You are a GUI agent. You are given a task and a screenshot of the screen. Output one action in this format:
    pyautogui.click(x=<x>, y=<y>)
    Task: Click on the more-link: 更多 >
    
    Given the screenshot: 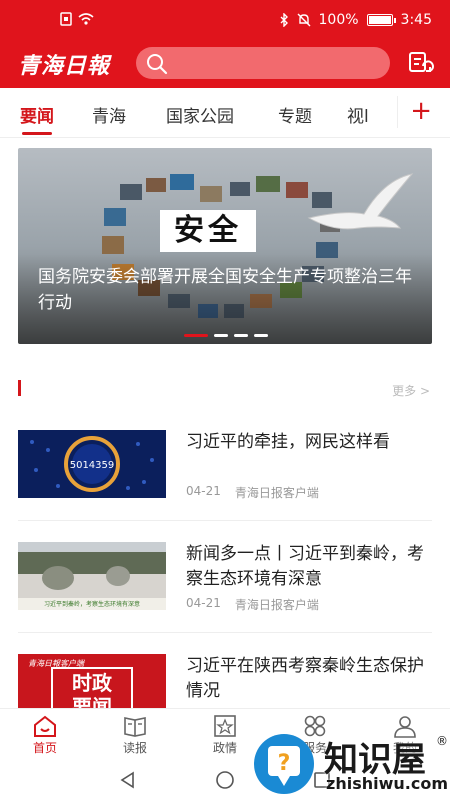 What is the action you would take?
    pyautogui.click(x=411, y=390)
    